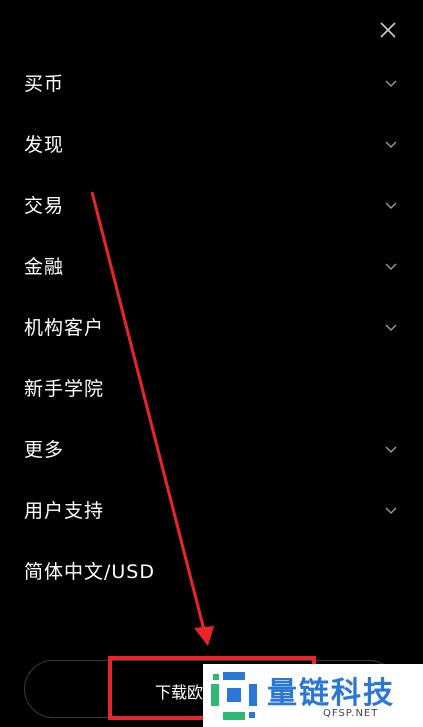  What do you see at coordinates (44, 84) in the screenshot?
I see `menu-item-label: 买币` at bounding box center [44, 84].